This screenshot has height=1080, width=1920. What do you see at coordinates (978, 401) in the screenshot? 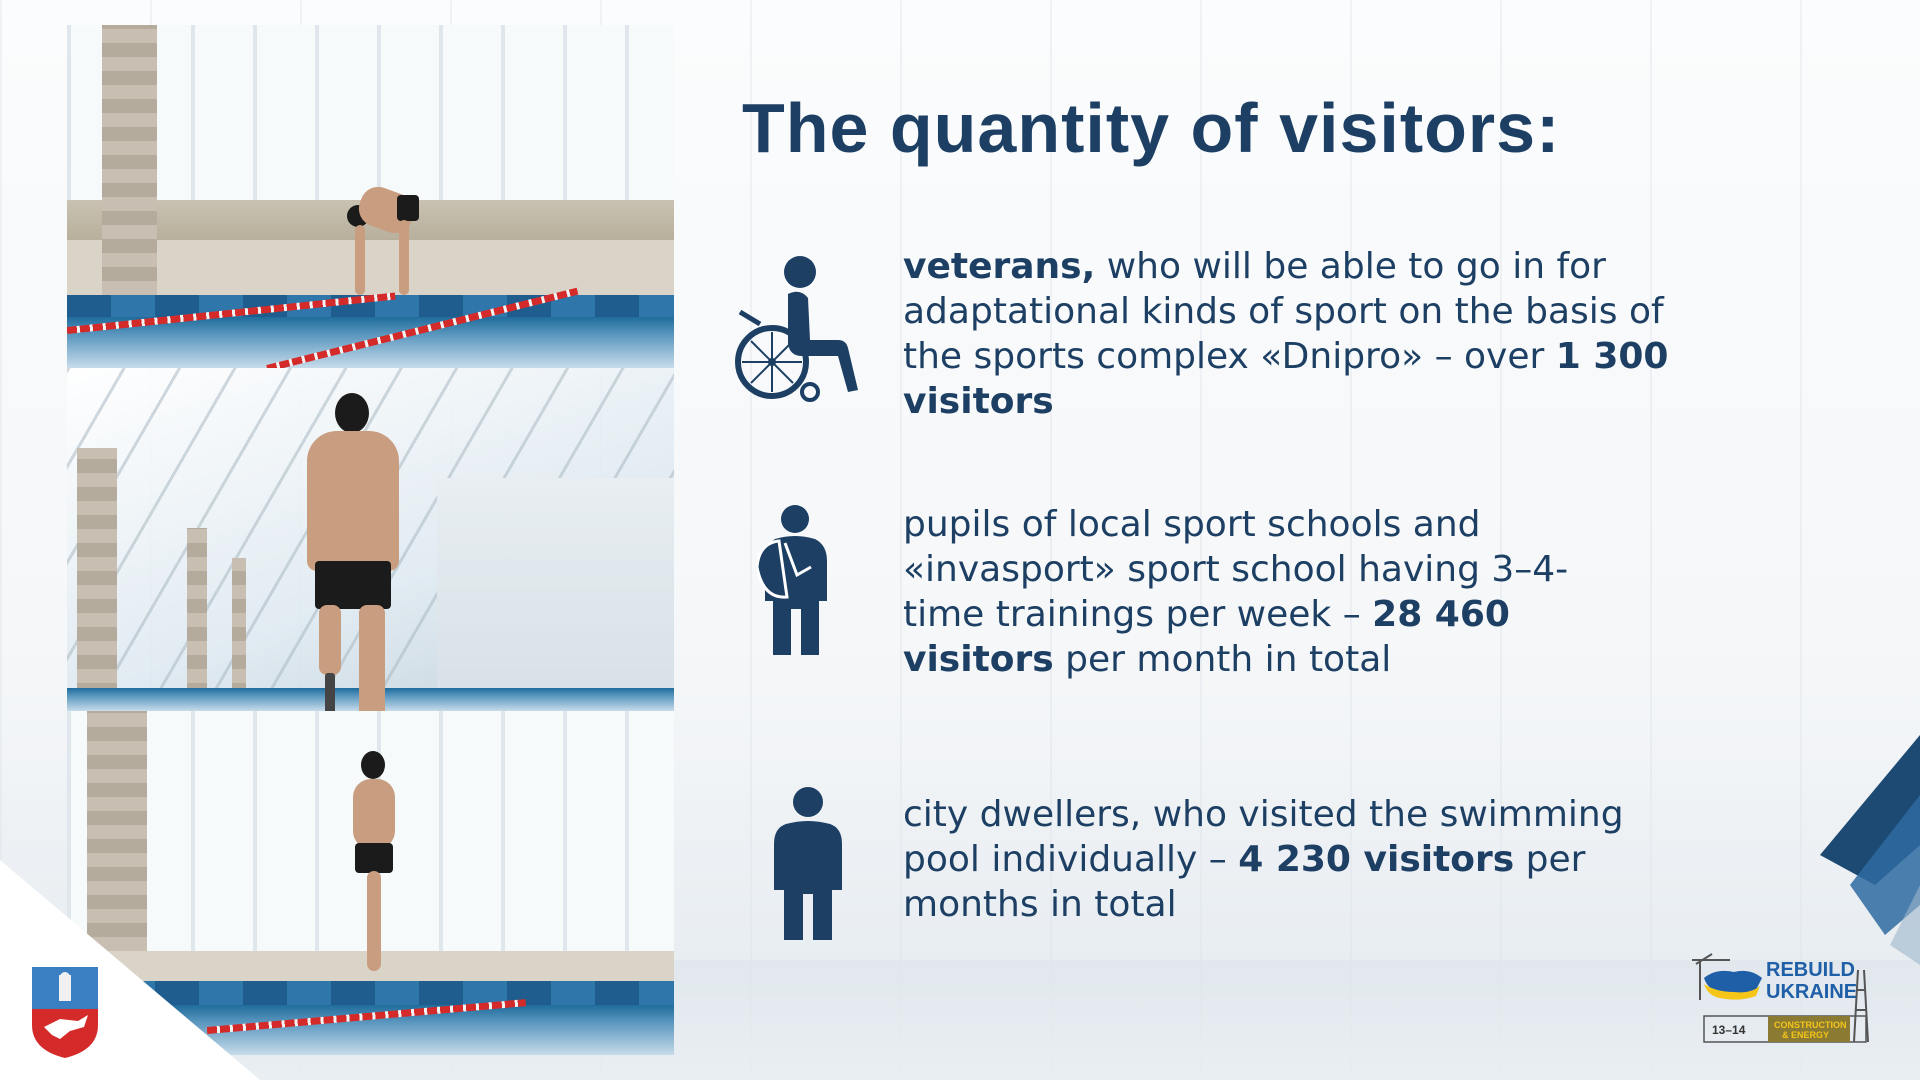
I see `item-1-line-4-bold: visitors` at bounding box center [978, 401].